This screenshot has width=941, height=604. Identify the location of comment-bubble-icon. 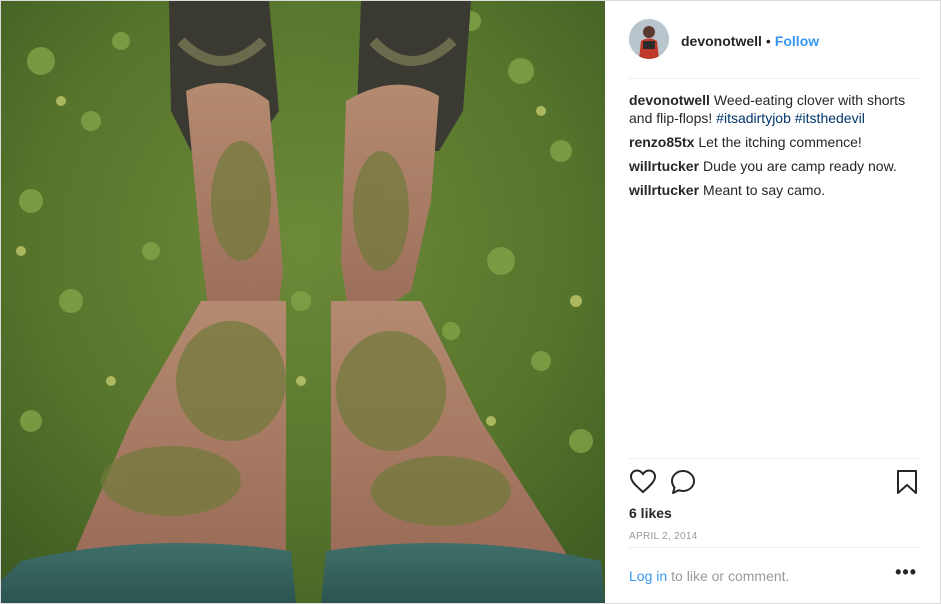
(683, 482).